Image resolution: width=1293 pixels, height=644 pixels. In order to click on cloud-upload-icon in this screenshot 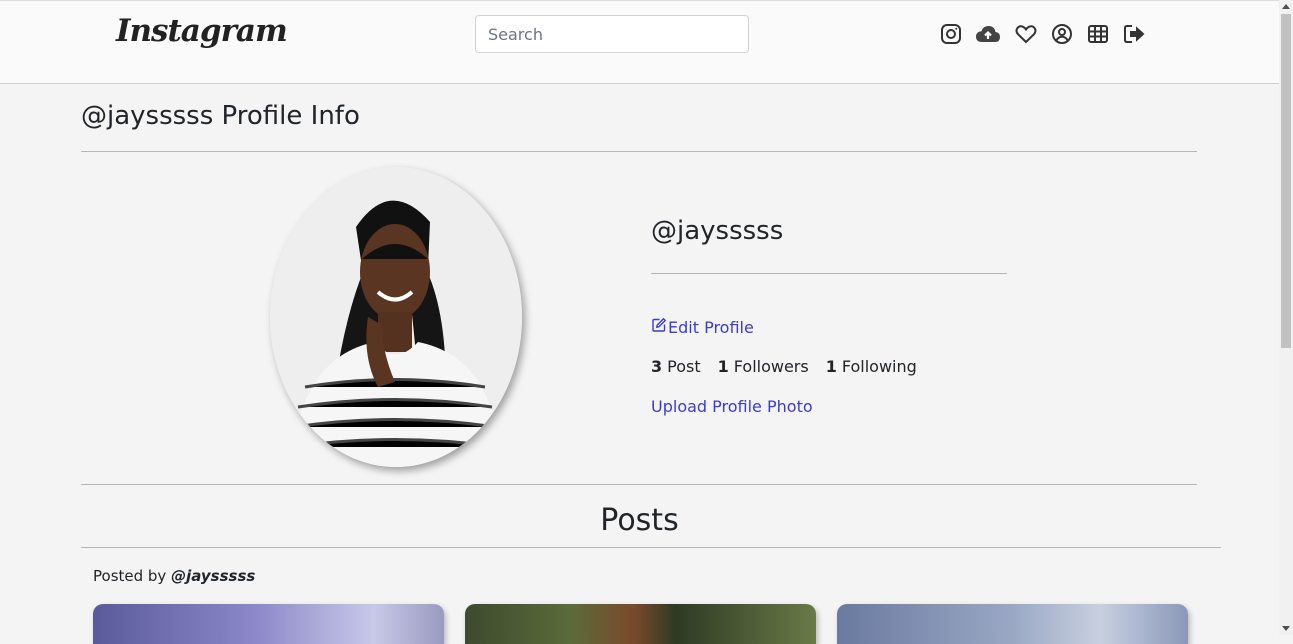, I will do `click(988, 34)`.